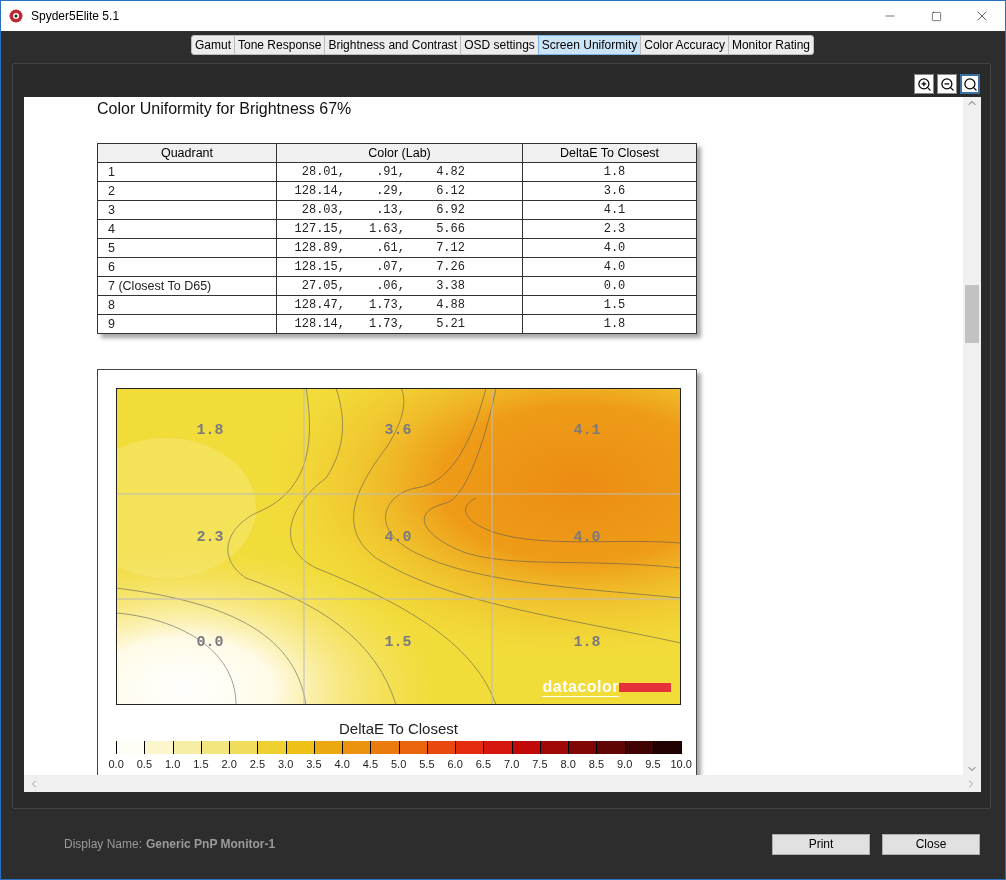  I want to click on tab: Monitor Rating, so click(770, 45).